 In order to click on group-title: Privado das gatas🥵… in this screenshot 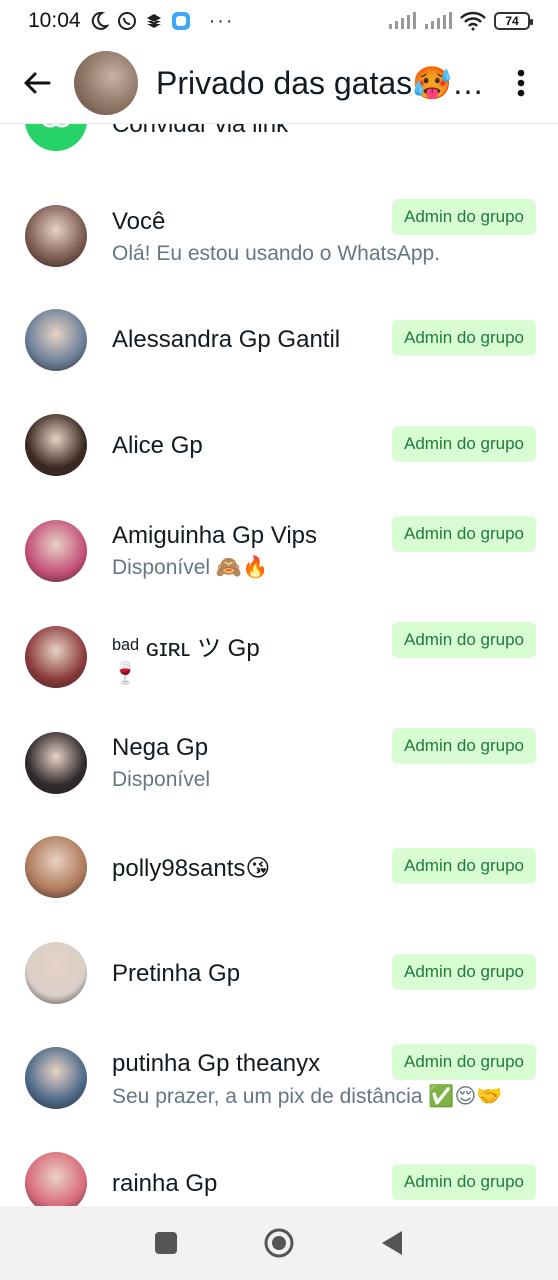, I will do `click(323, 83)`.